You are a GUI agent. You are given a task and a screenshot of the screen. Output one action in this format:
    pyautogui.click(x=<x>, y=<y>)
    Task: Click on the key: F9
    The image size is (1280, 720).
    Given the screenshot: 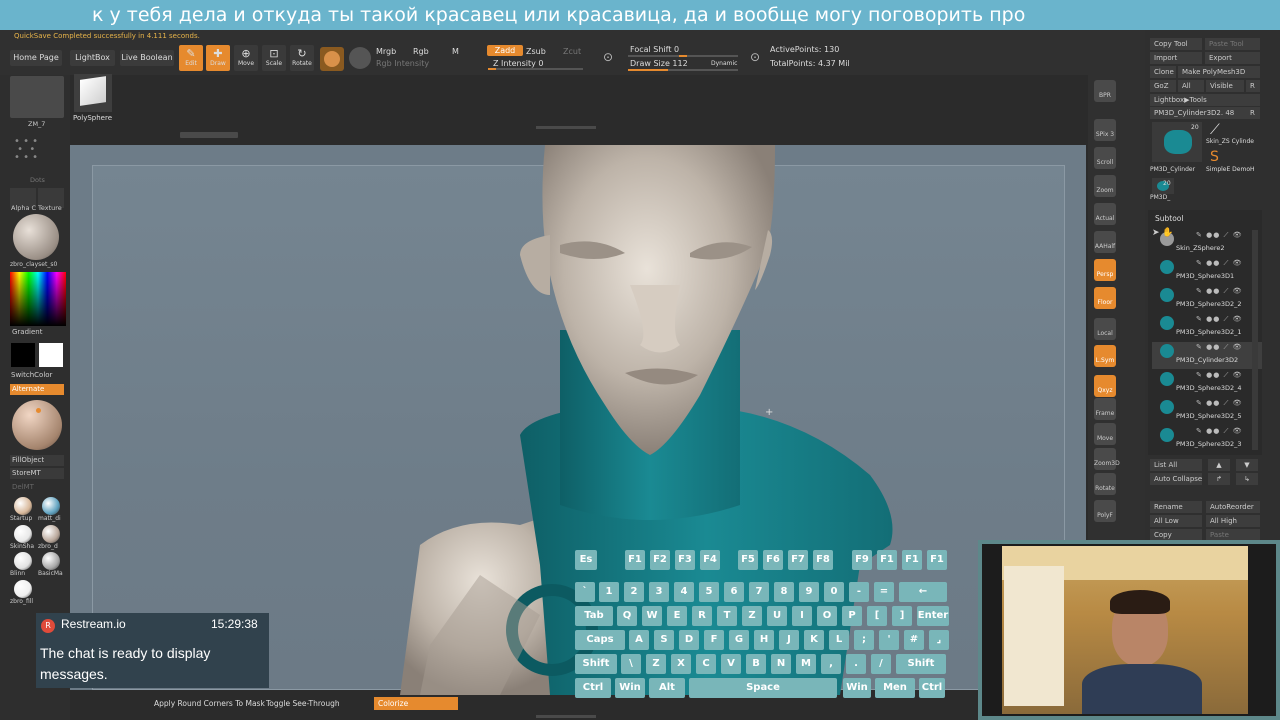 What is the action you would take?
    pyautogui.click(x=862, y=560)
    